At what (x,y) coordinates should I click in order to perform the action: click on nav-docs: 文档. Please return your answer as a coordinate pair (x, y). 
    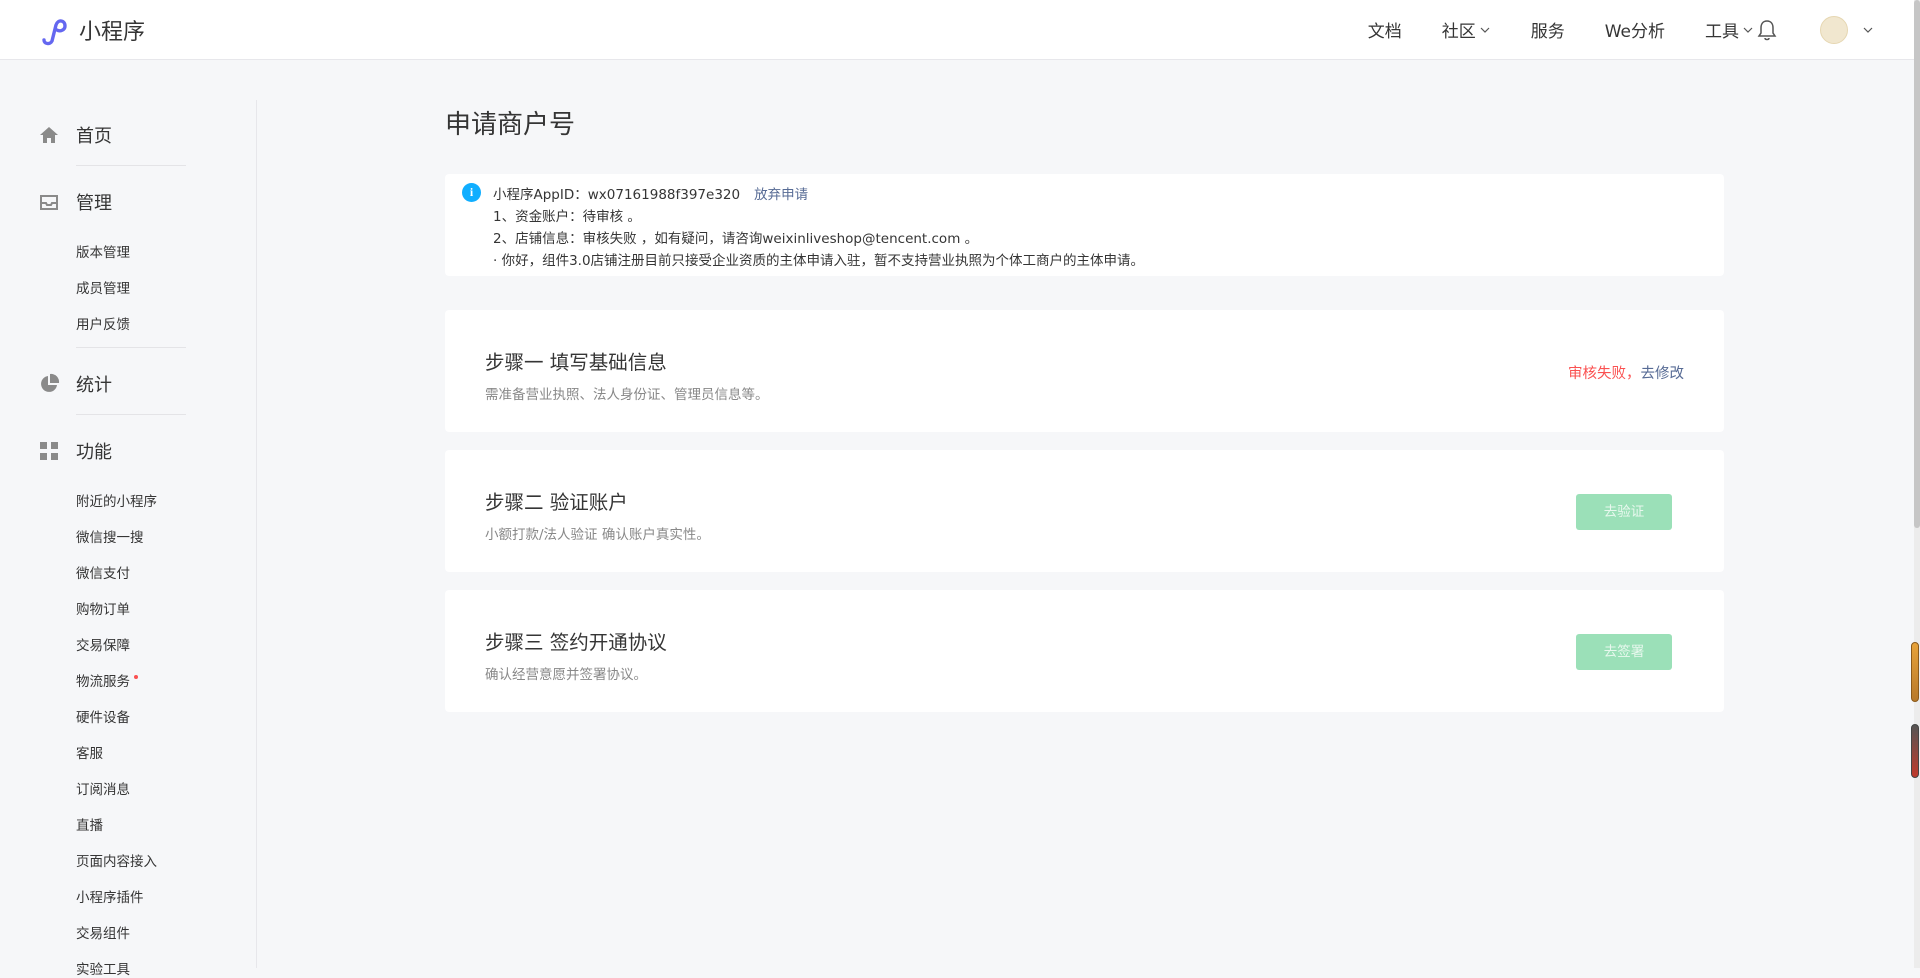
    Looking at the image, I should click on (1385, 29).